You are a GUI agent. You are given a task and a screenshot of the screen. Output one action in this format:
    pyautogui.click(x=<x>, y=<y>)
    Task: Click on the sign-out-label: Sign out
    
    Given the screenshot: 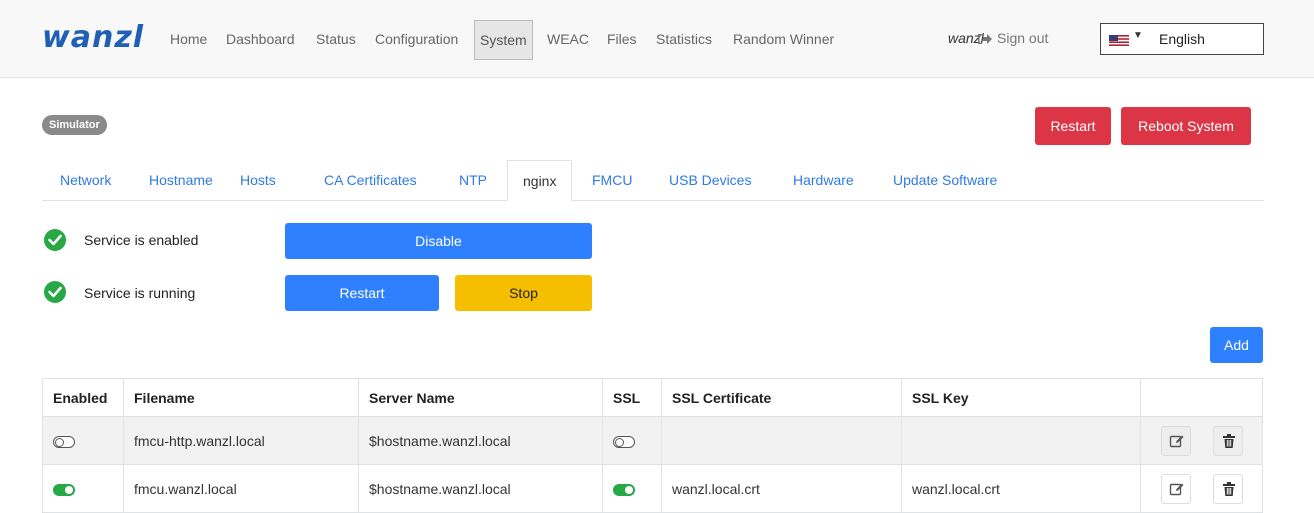 What is the action you would take?
    pyautogui.click(x=1023, y=38)
    